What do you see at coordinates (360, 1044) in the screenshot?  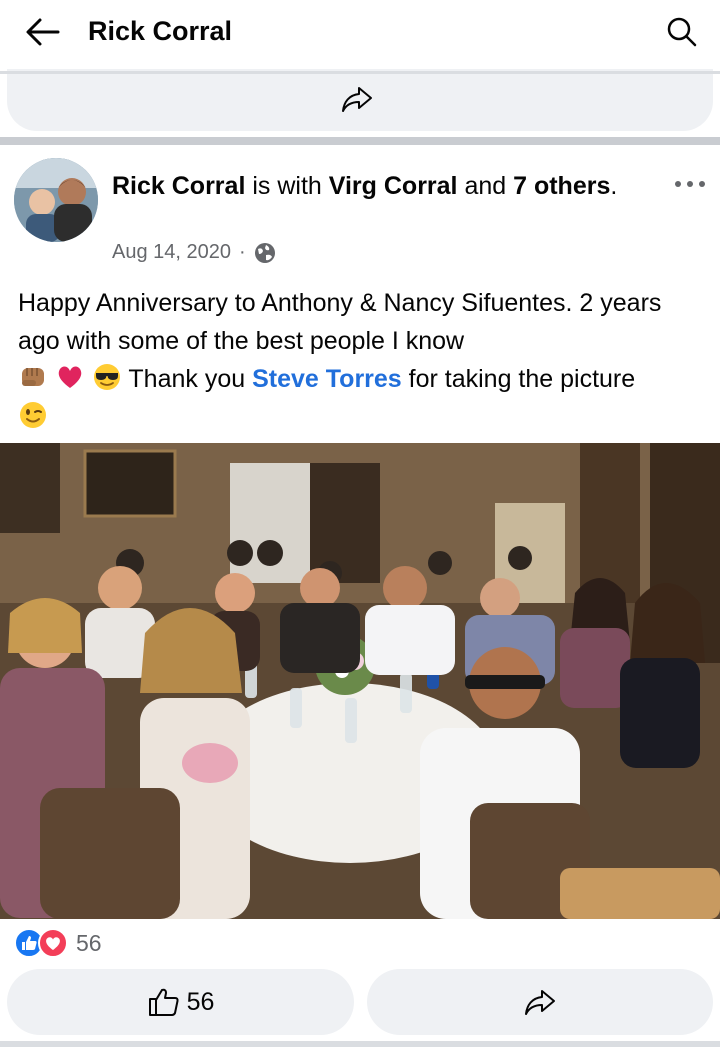 I see `bottom-divider` at bounding box center [360, 1044].